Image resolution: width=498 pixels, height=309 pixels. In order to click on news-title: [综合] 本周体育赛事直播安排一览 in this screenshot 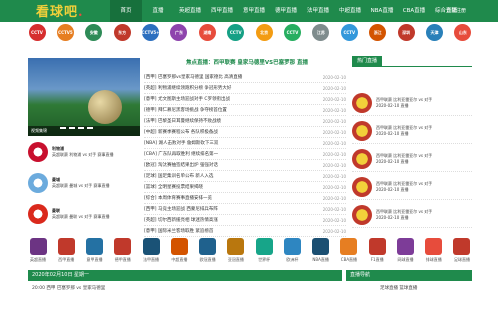, I will do `click(228, 198)`.